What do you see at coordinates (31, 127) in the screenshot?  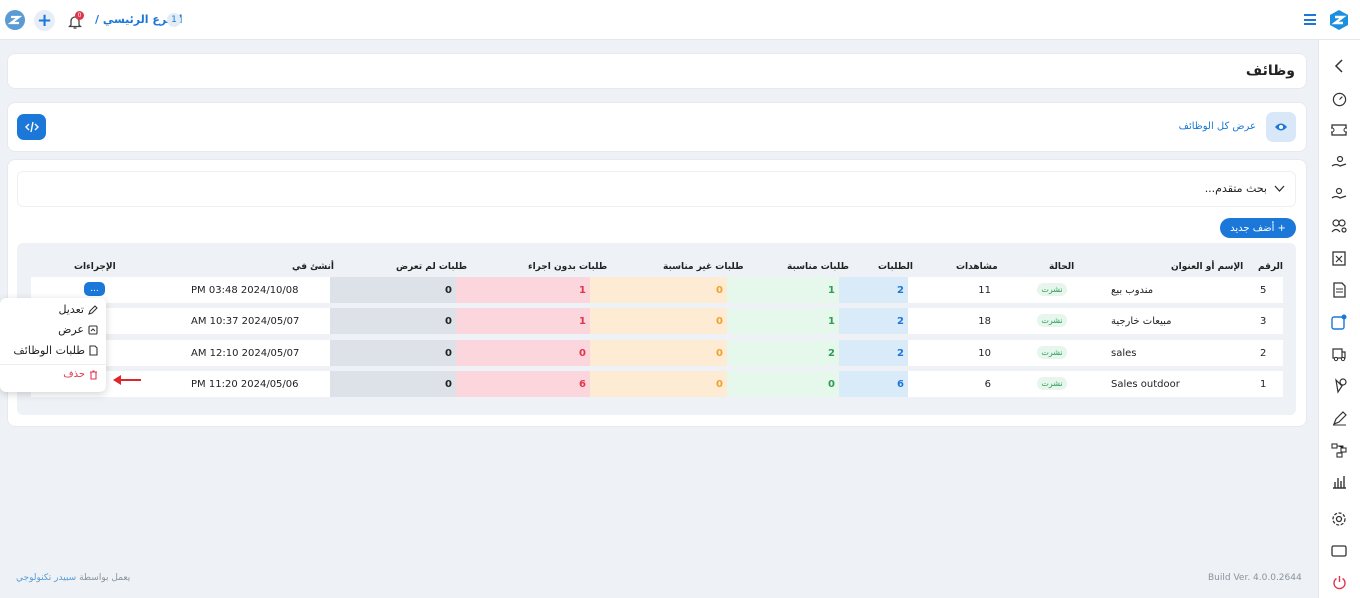 I see `embed-code-button` at bounding box center [31, 127].